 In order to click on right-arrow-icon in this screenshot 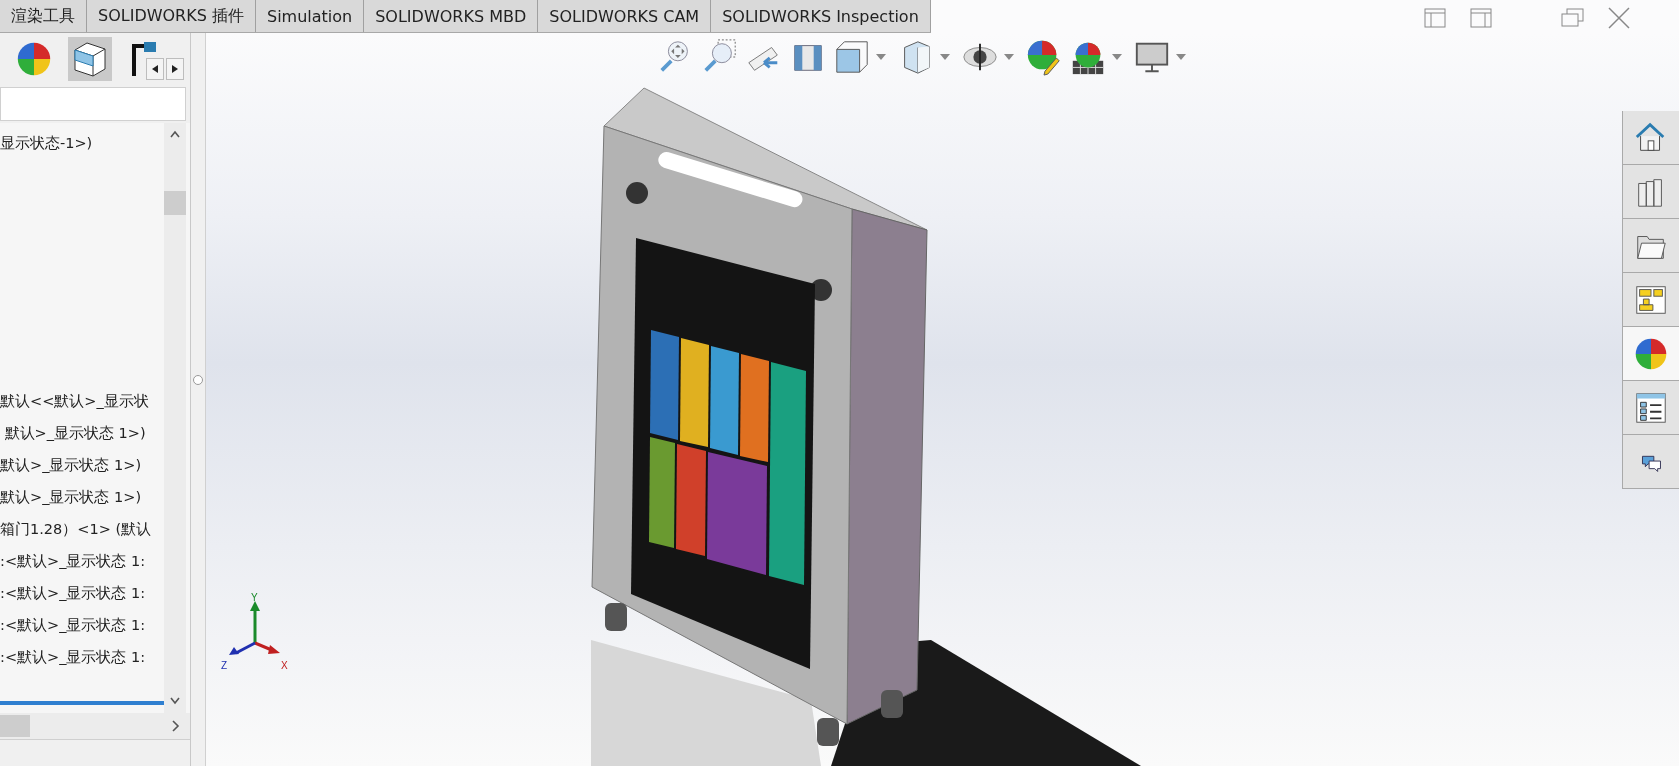, I will do `click(175, 69)`.